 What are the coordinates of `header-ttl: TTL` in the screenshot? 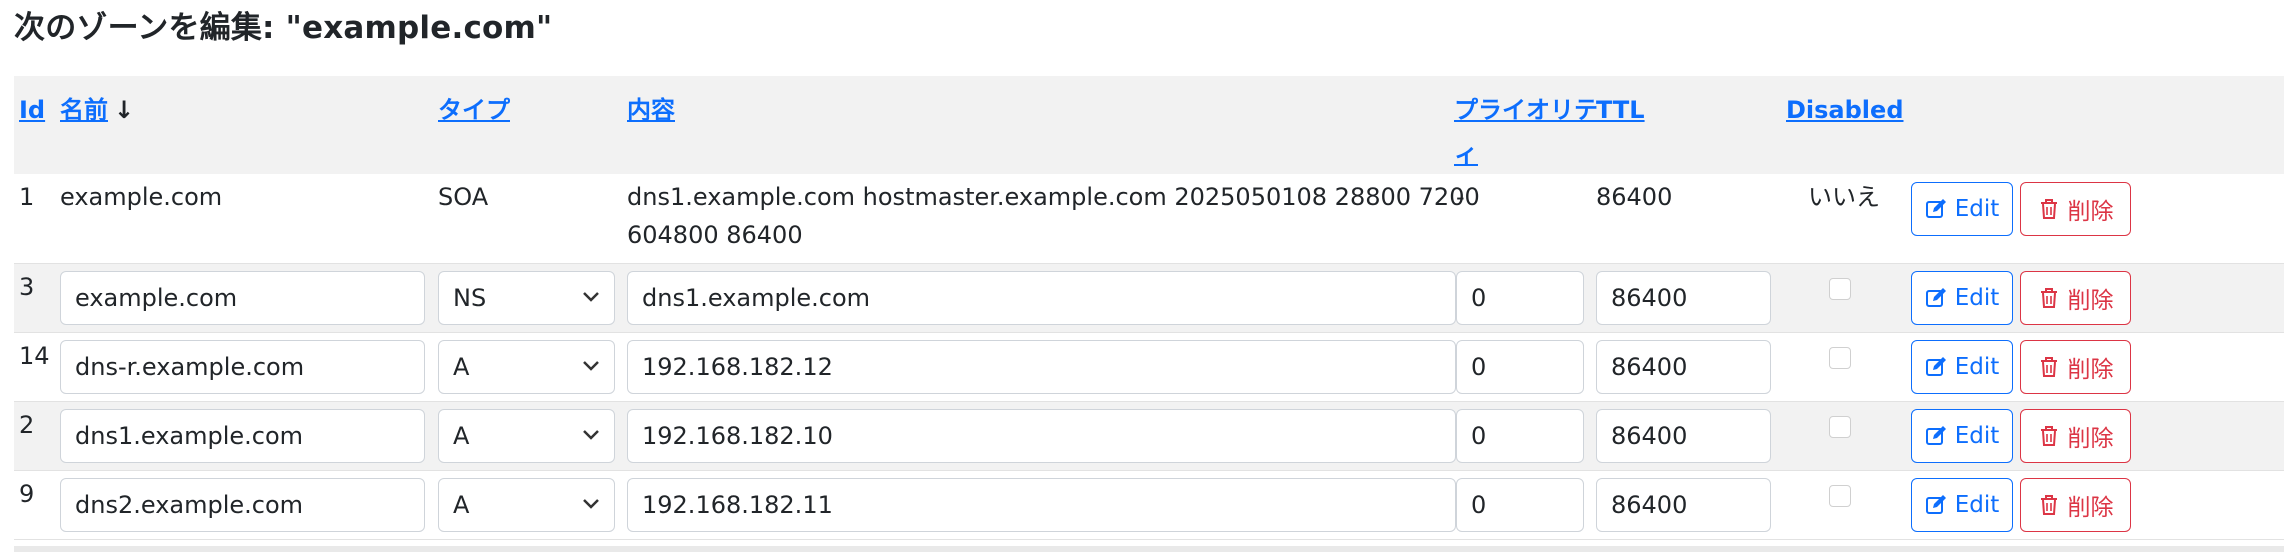 It's located at (1620, 110).